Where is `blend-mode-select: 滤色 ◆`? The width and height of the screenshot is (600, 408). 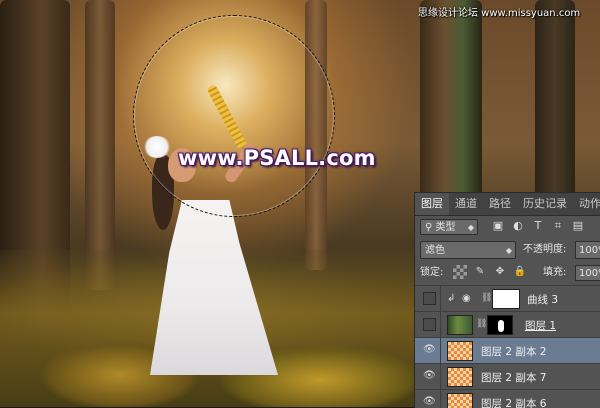
blend-mode-select: 滤色 ◆ is located at coordinates (468, 250).